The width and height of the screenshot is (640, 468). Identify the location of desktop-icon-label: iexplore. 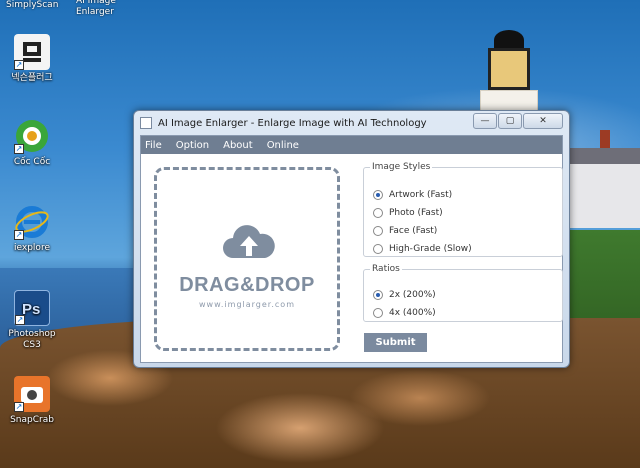
(32, 248).